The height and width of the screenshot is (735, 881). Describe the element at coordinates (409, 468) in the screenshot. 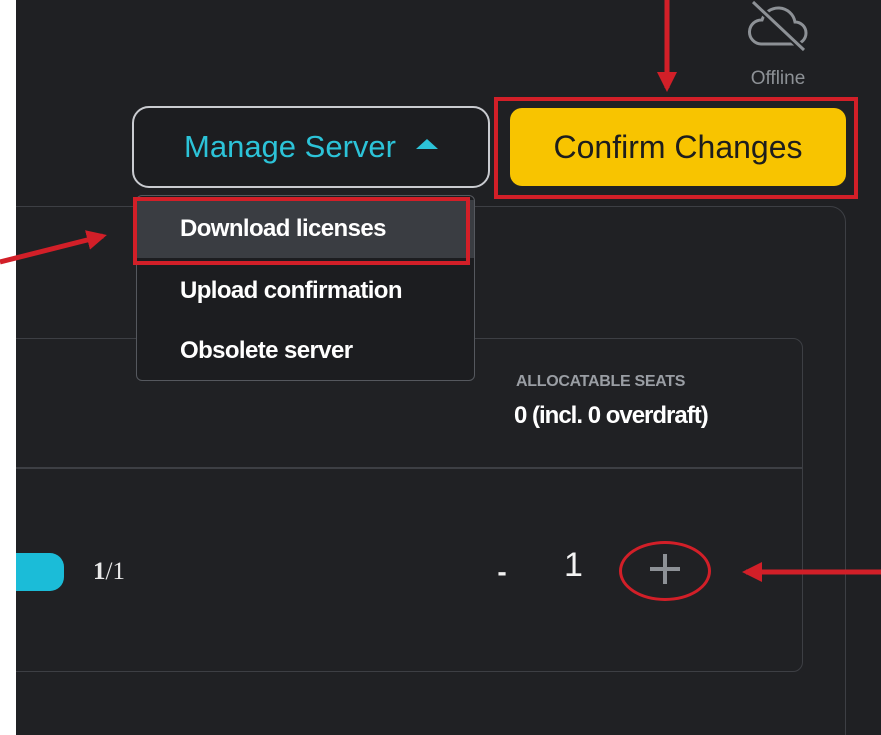

I see `card-divider` at that location.